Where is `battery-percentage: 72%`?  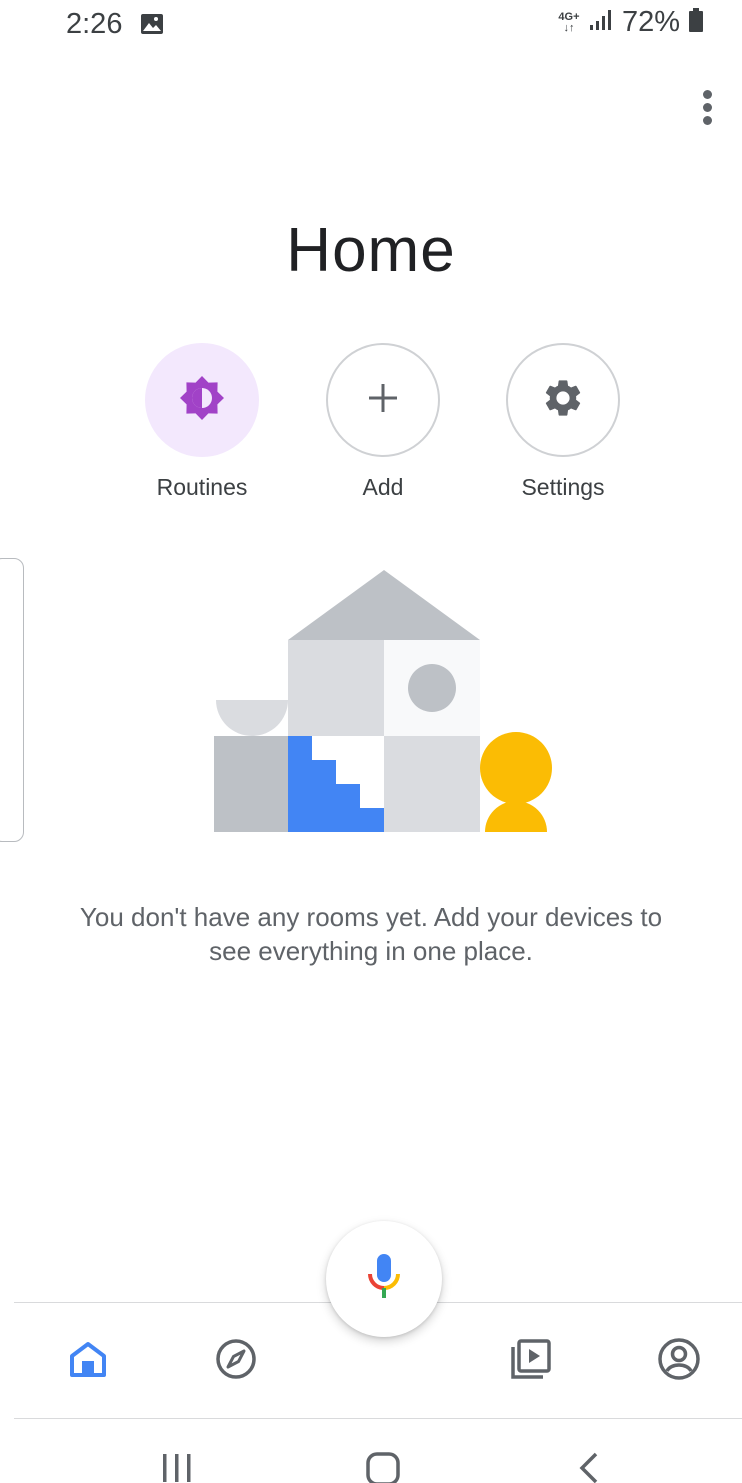
battery-percentage: 72% is located at coordinates (650, 22).